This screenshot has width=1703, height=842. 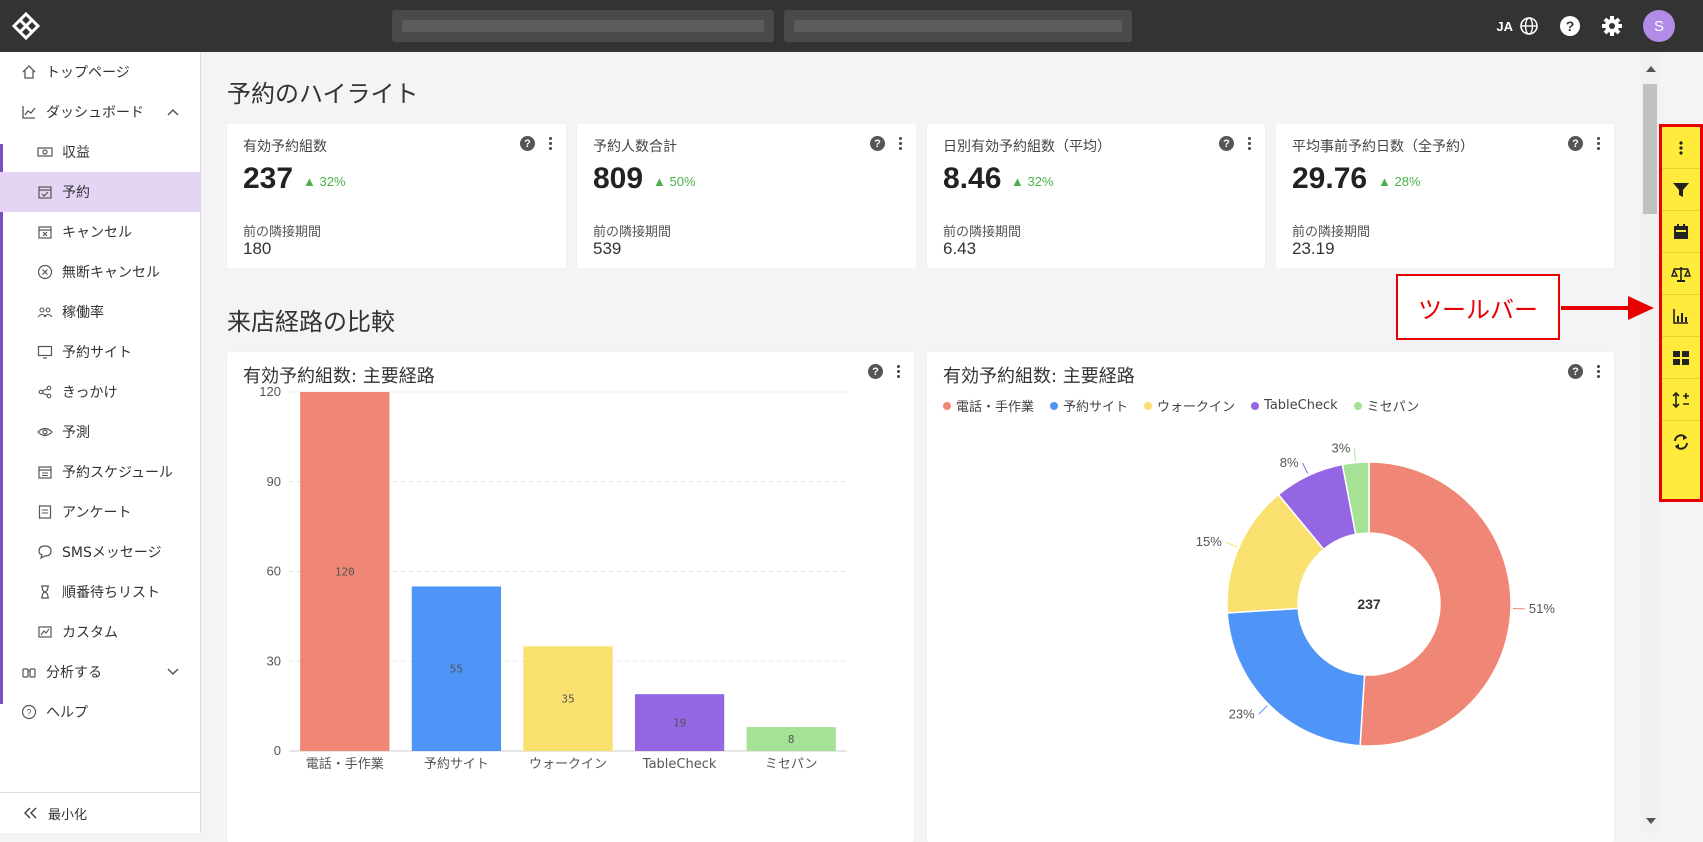 What do you see at coordinates (100, 272) in the screenshot?
I see `sidebar-item-noshow: 無断キャンセル` at bounding box center [100, 272].